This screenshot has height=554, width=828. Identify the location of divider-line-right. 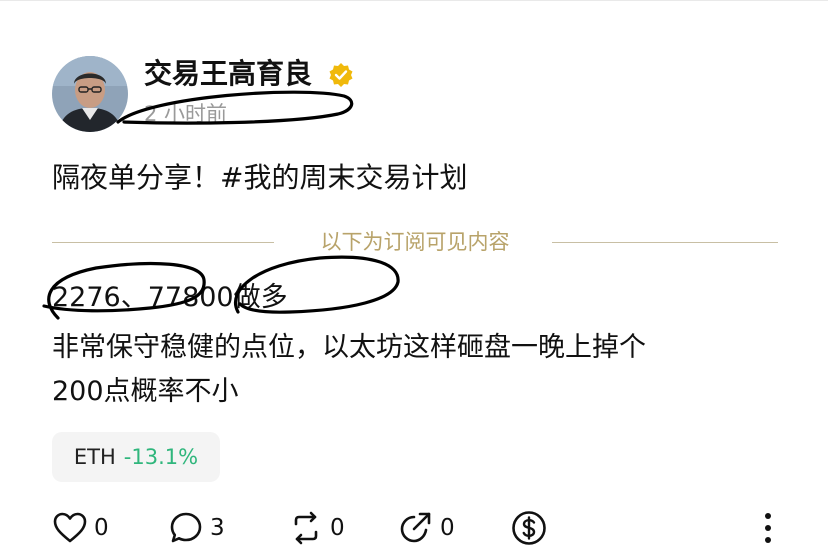
(665, 242).